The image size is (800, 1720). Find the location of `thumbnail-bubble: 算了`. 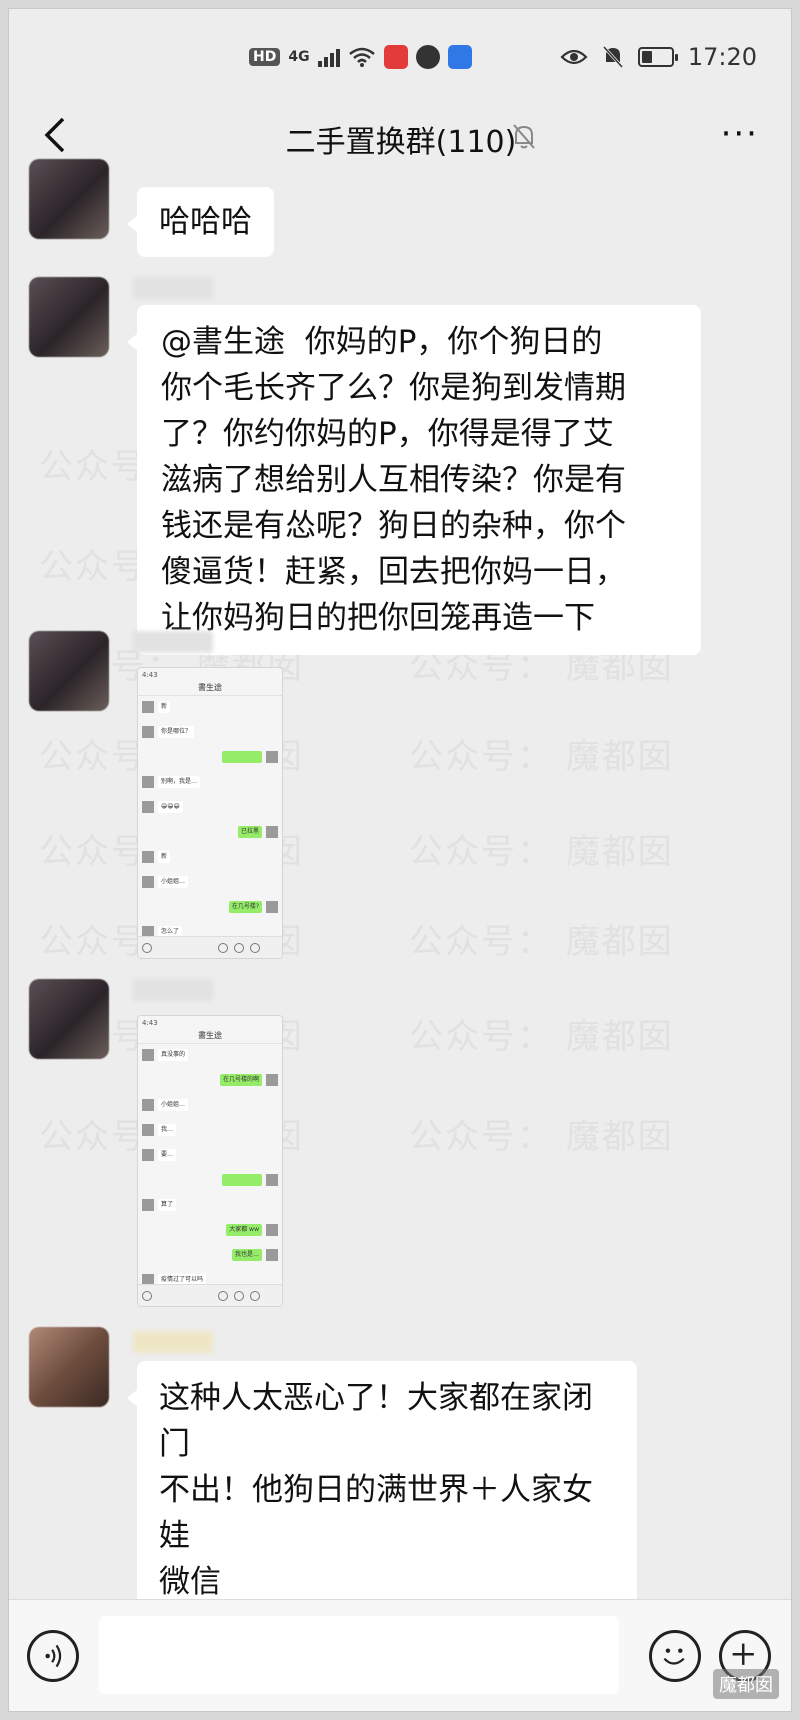

thumbnail-bubble: 算了 is located at coordinates (167, 1205).